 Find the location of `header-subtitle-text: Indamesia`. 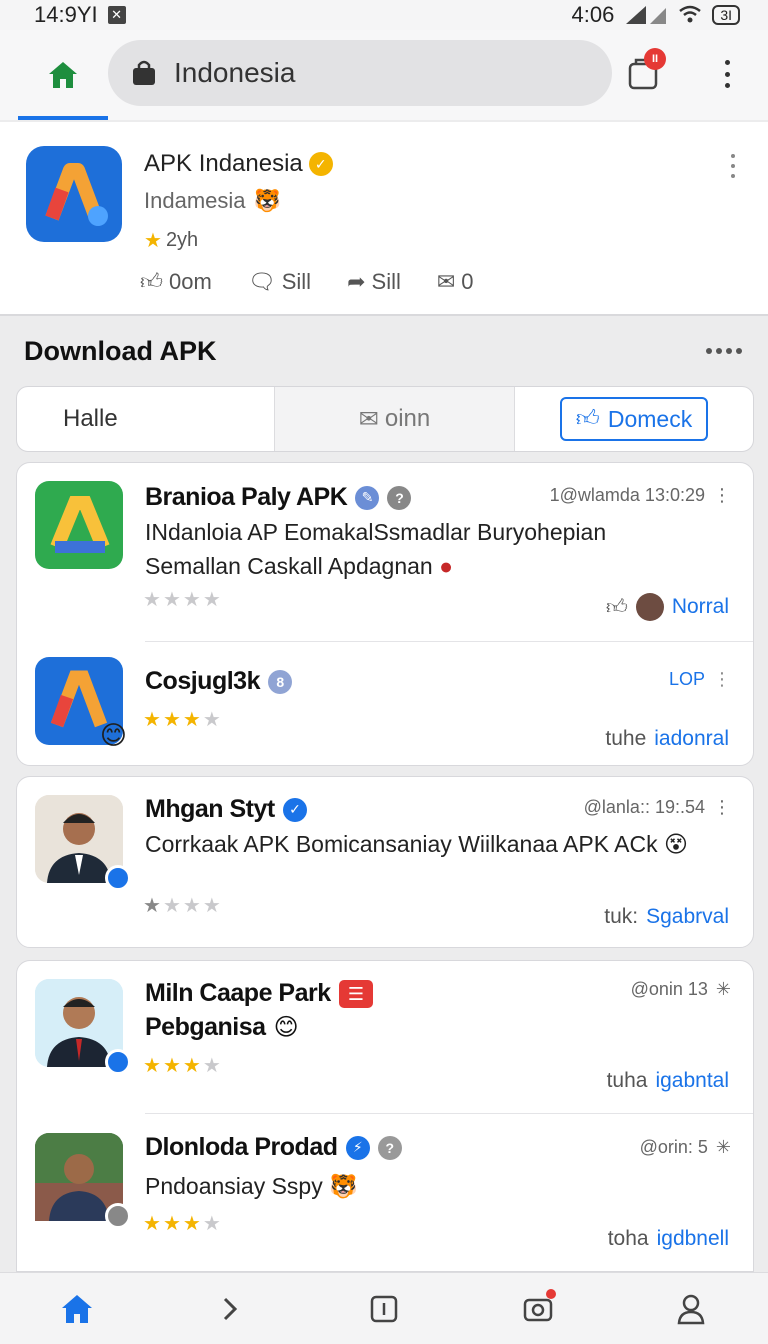

header-subtitle-text: Indamesia is located at coordinates (195, 200).